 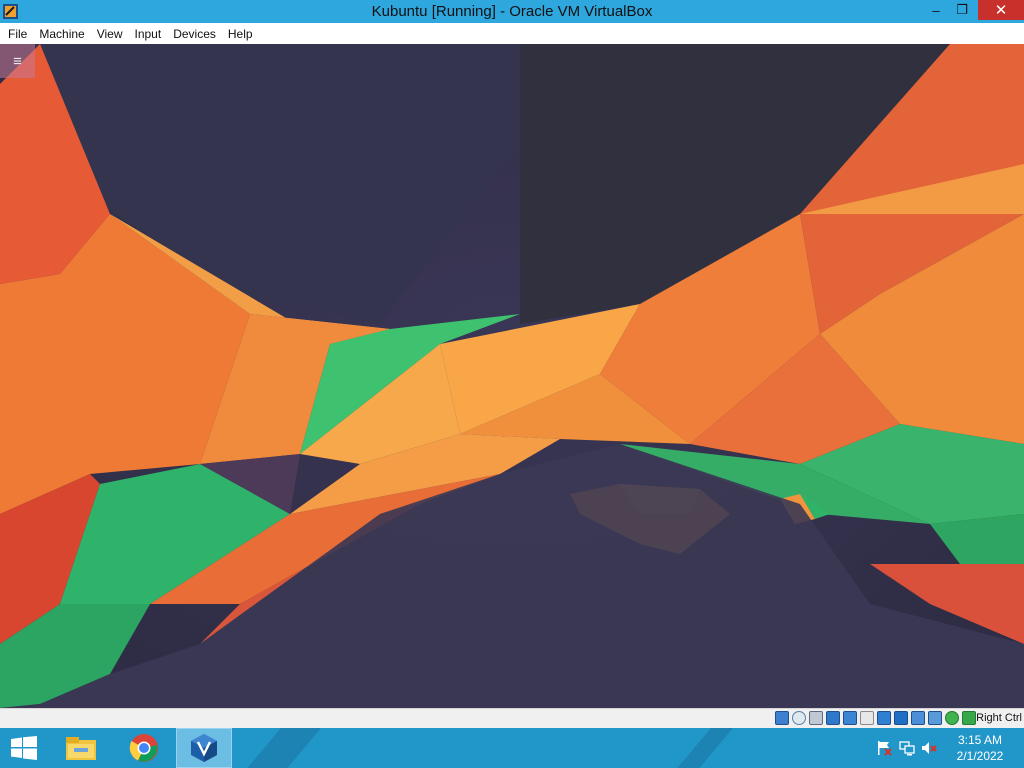 What do you see at coordinates (901, 718) in the screenshot?
I see `video-capture-icon` at bounding box center [901, 718].